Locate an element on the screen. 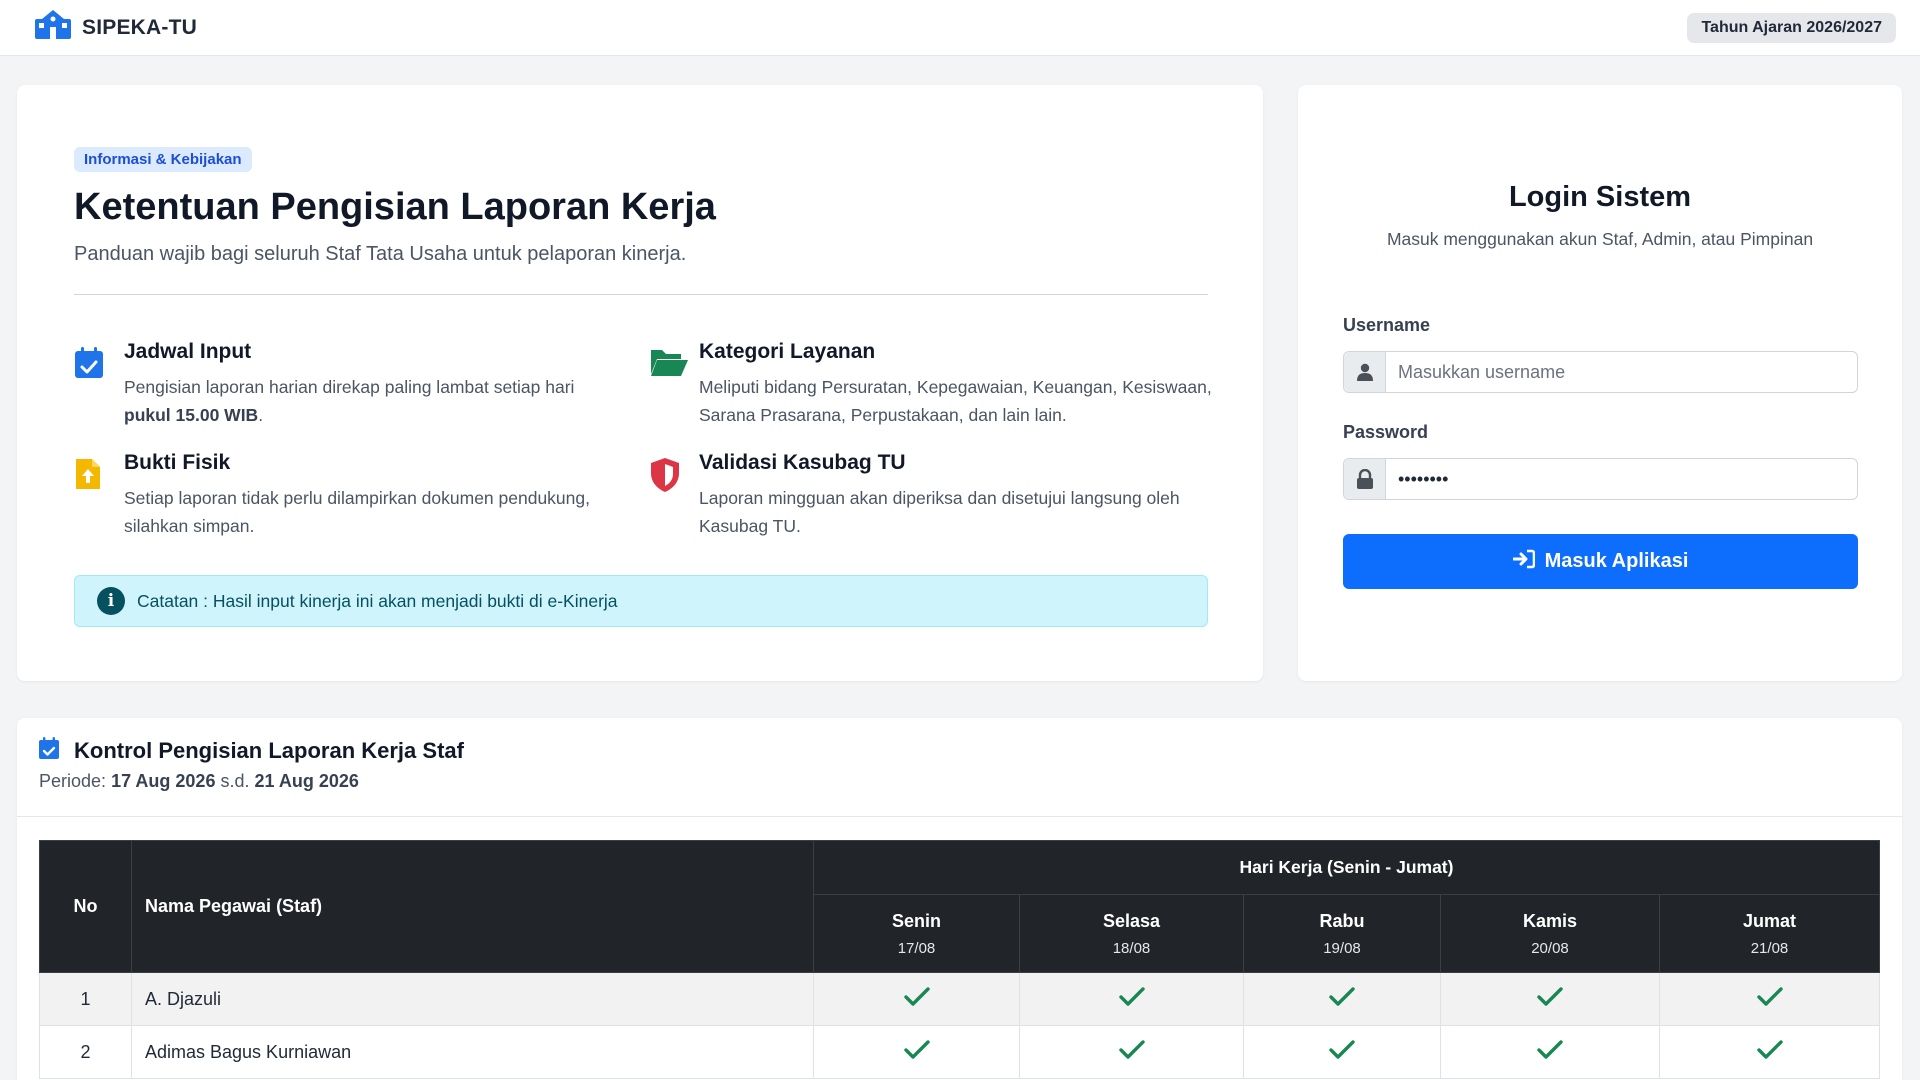  school-building-icon is located at coordinates (53, 27).